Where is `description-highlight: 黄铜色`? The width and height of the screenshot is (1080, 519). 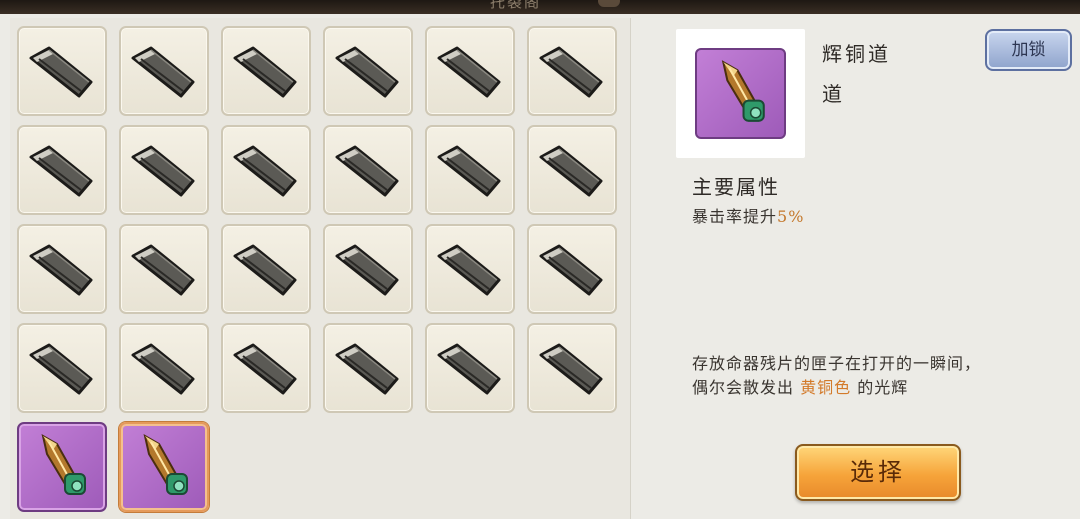
description-highlight: 黄铜色 is located at coordinates (826, 387).